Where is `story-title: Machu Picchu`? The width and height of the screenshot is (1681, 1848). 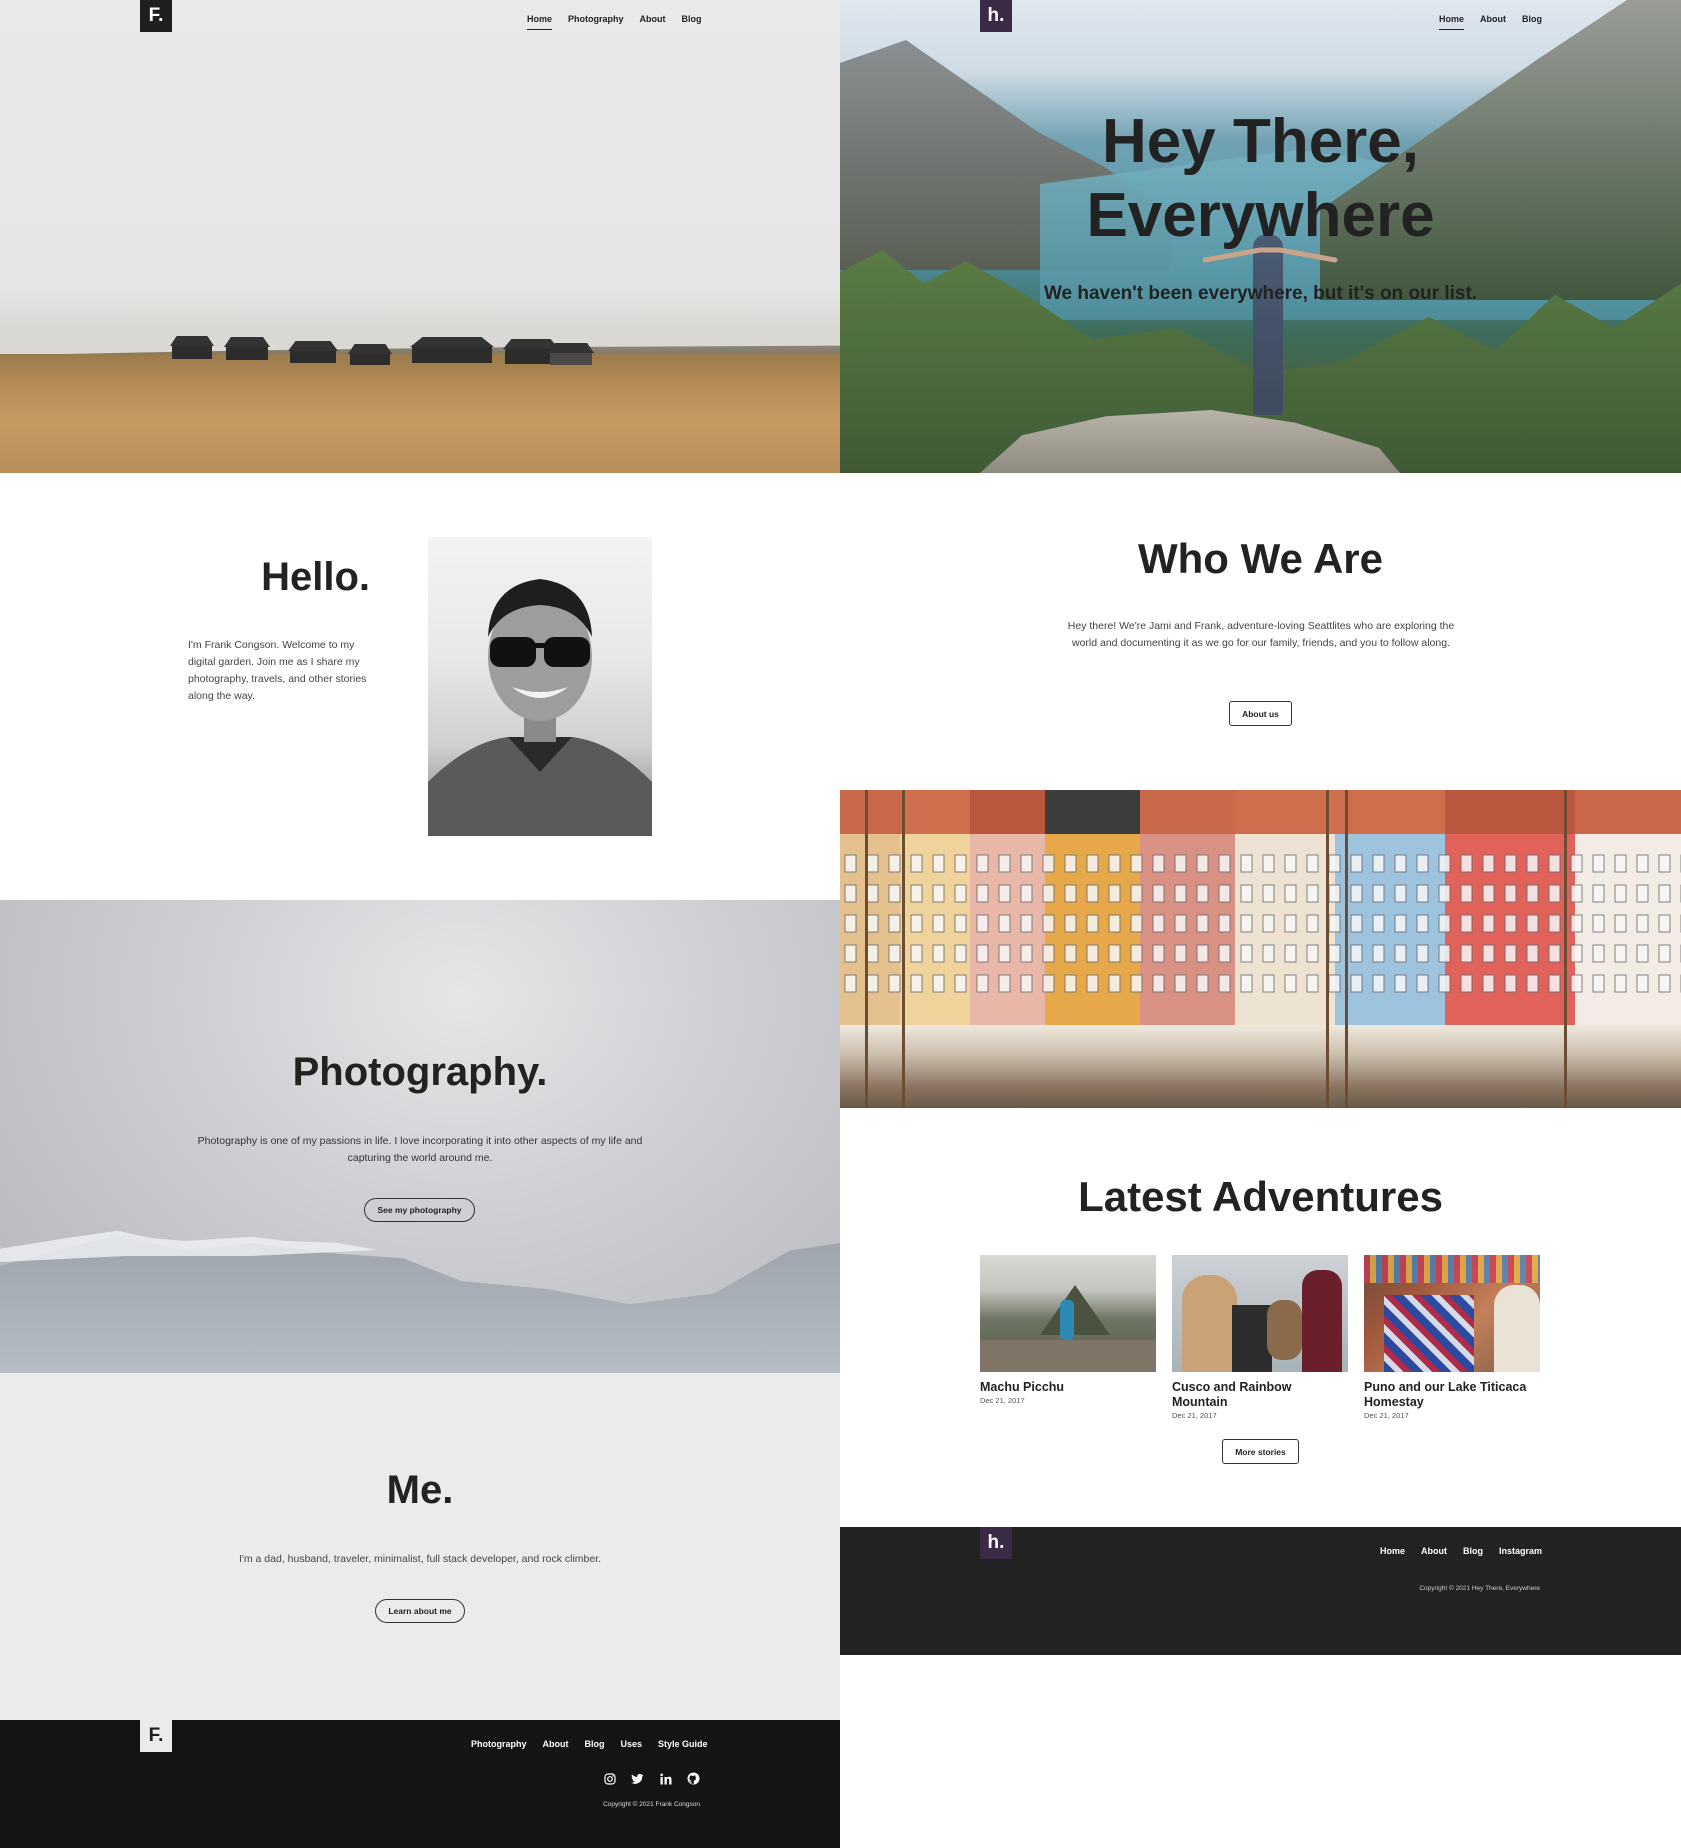 story-title: Machu Picchu is located at coordinates (1068, 1387).